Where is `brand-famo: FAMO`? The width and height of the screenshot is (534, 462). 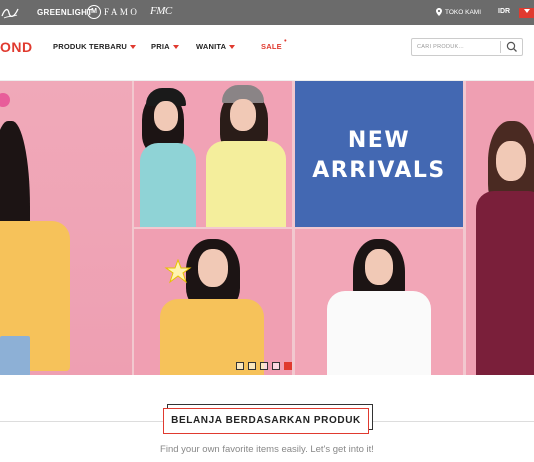 brand-famo: FAMO is located at coordinates (121, 12).